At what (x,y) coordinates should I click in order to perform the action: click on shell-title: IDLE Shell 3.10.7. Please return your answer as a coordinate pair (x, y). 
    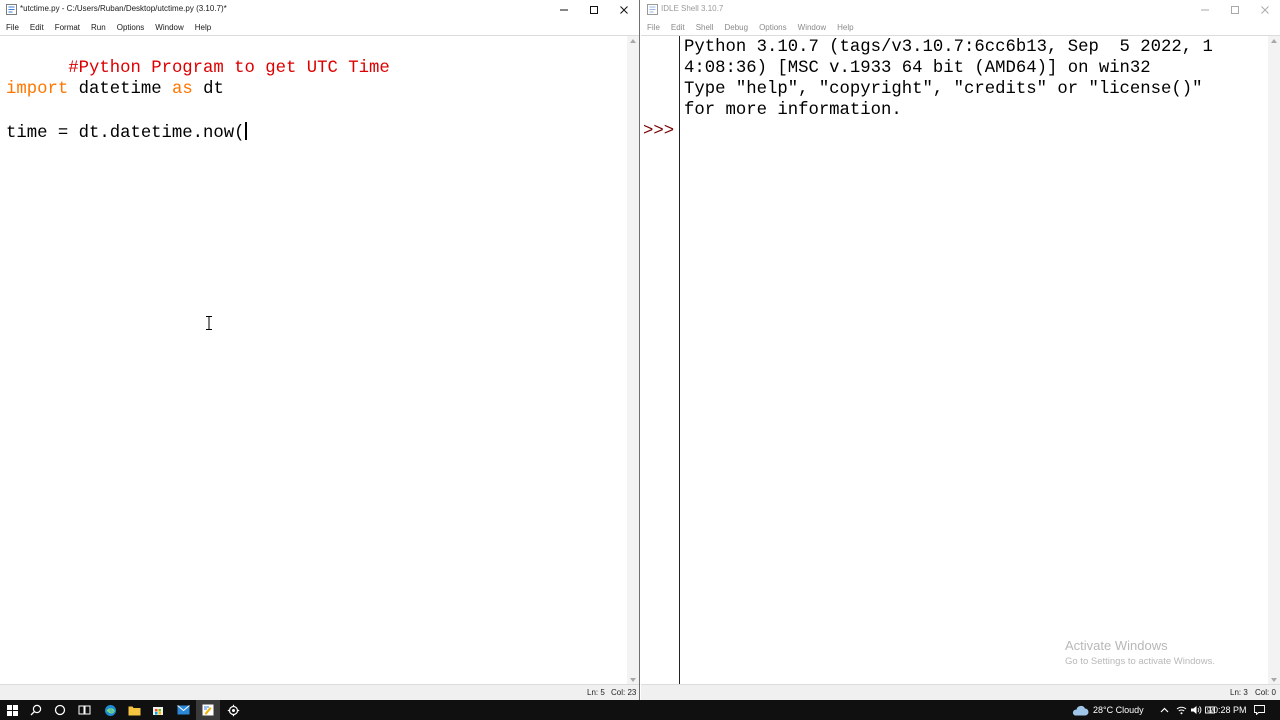
    Looking at the image, I should click on (692, 8).